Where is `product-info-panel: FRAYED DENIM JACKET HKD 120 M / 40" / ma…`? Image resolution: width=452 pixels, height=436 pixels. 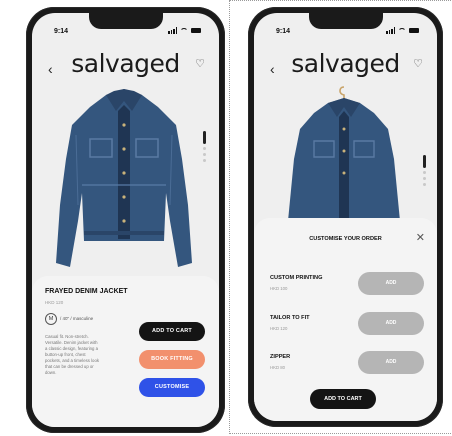 product-info-panel: FRAYED DENIM JACKET HKD 120 M / 40" / ma… is located at coordinates (125, 351).